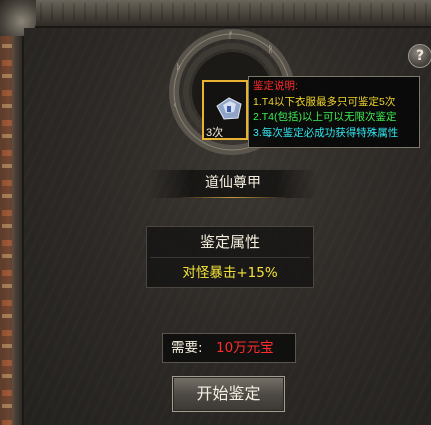 This screenshot has height=425, width=431. Describe the element at coordinates (419, 56) in the screenshot. I see `help-button: ?` at that location.